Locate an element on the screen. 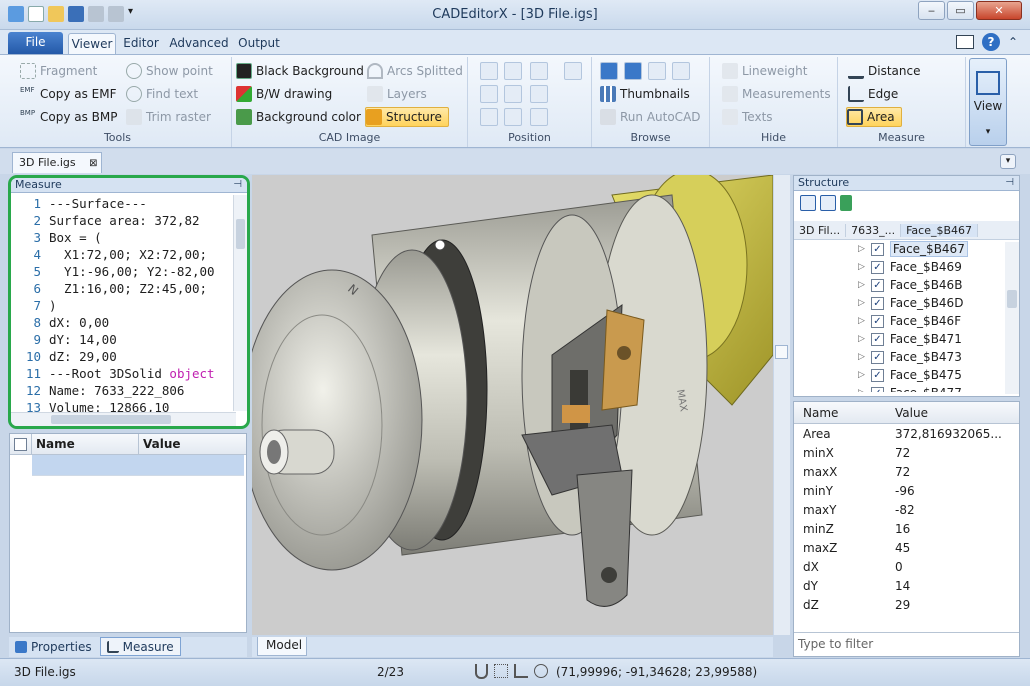 This screenshot has height=686, width=1030. tab-advanced: Advanced is located at coordinates (199, 43).